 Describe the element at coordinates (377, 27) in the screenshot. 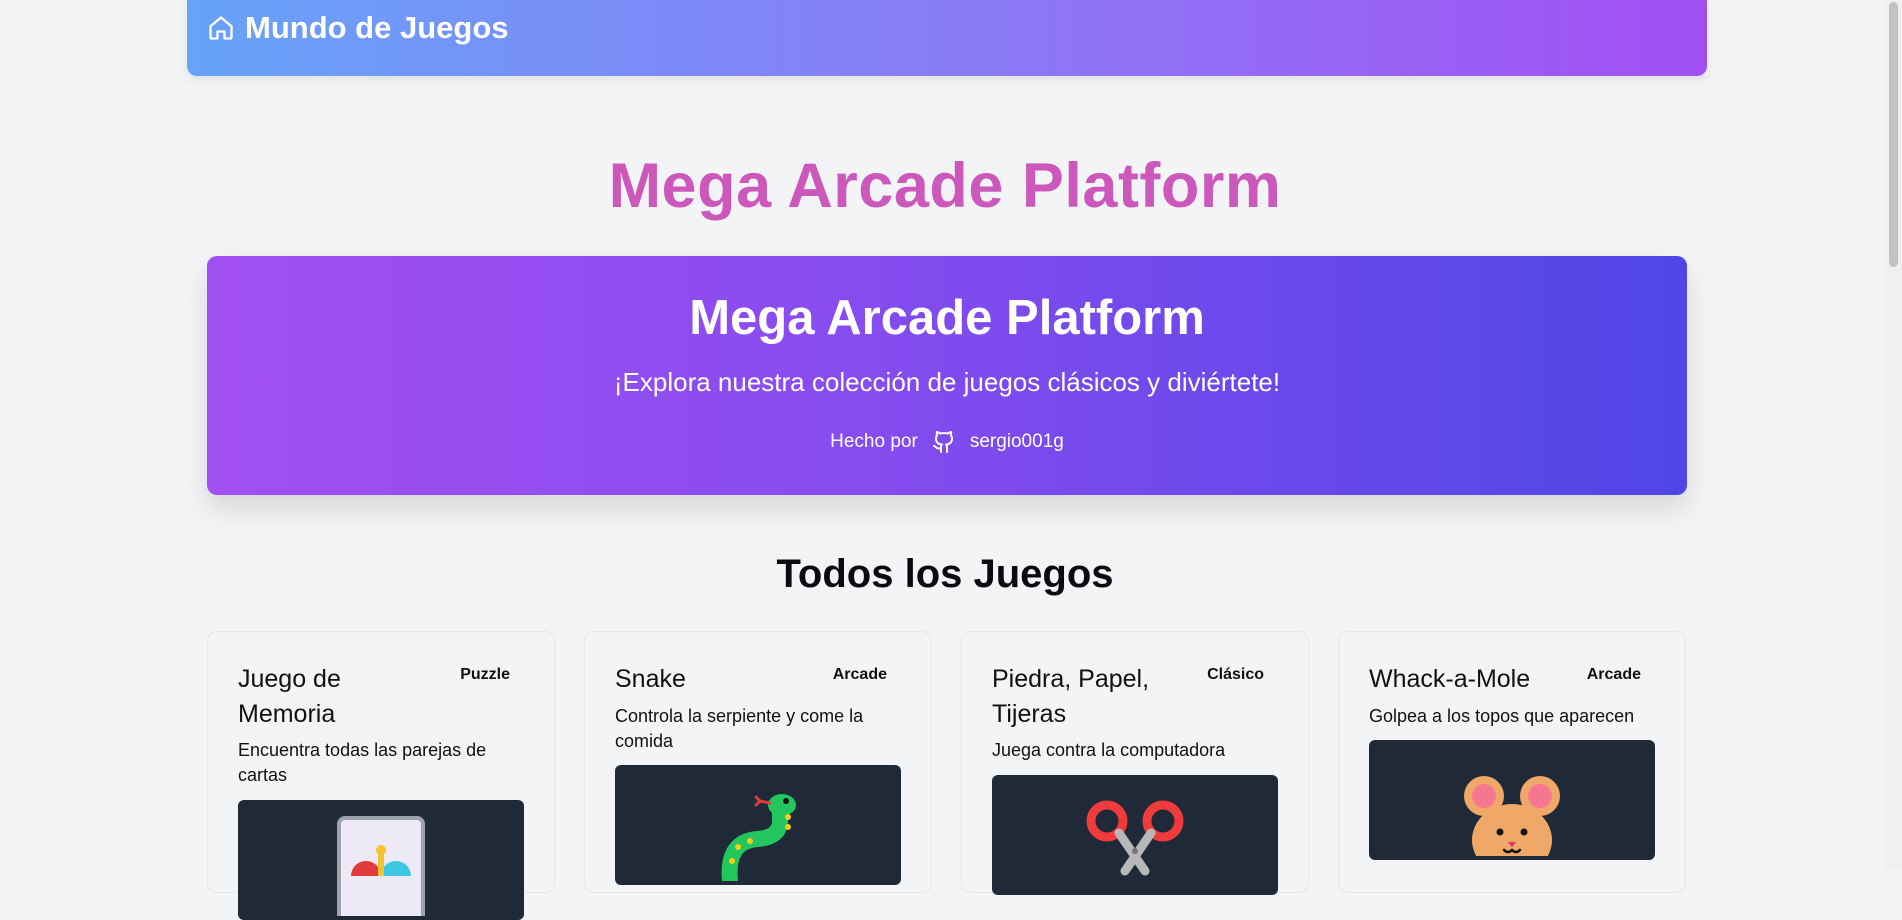

I see `brand-label: Mundo de Juegos` at that location.